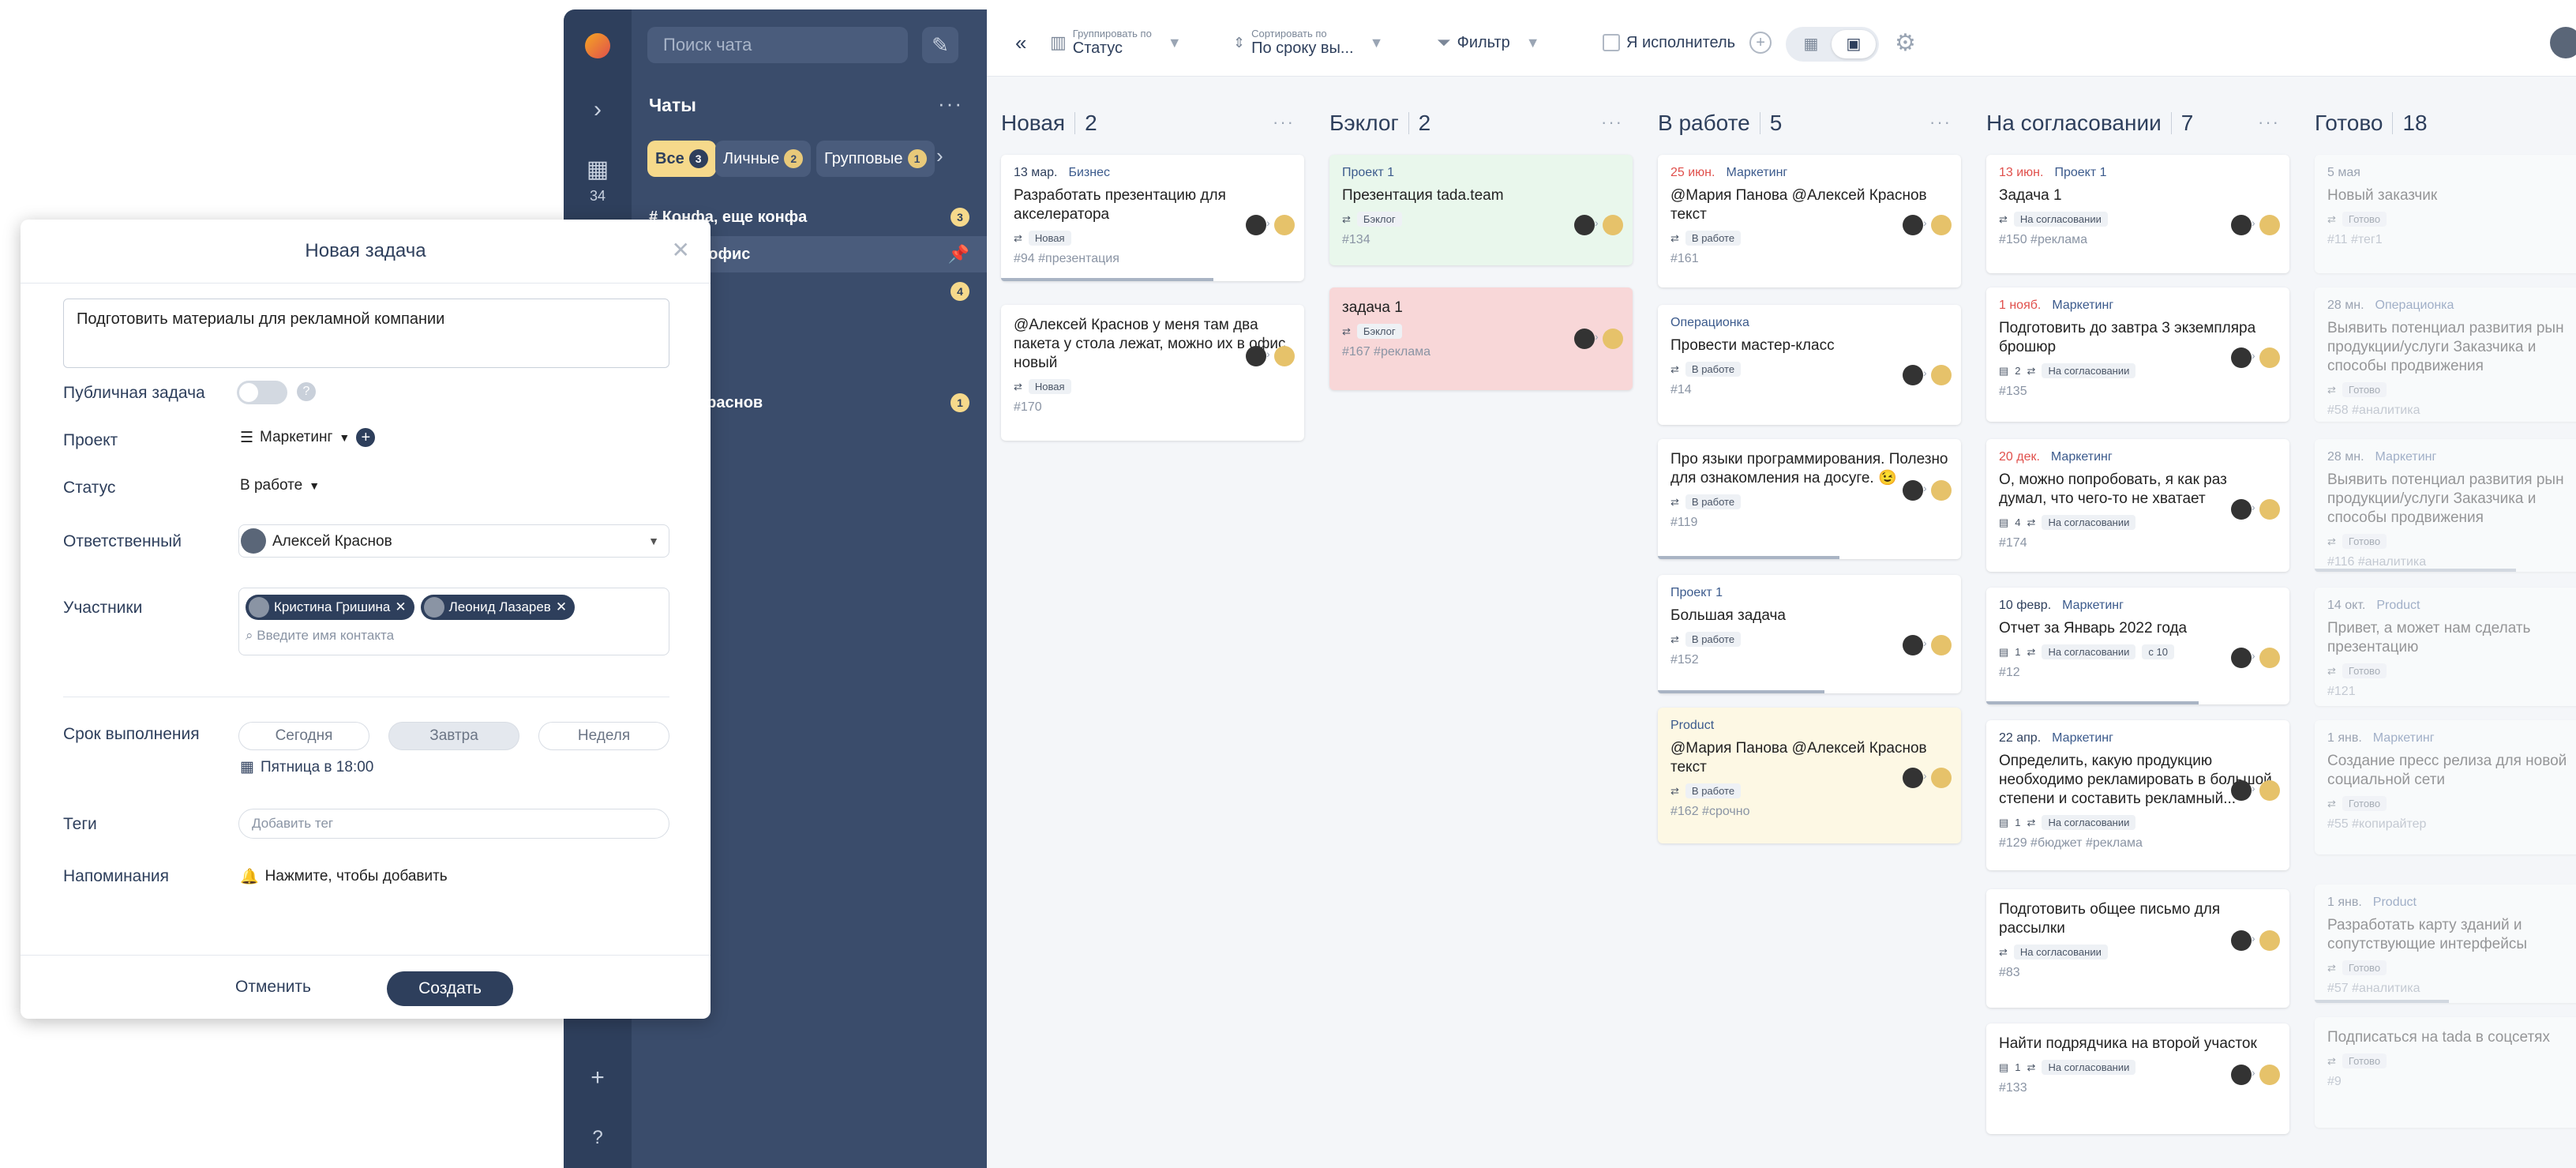 Image resolution: width=2576 pixels, height=1168 pixels. What do you see at coordinates (598, 170) in the screenshot?
I see `grid-icon: ▦` at bounding box center [598, 170].